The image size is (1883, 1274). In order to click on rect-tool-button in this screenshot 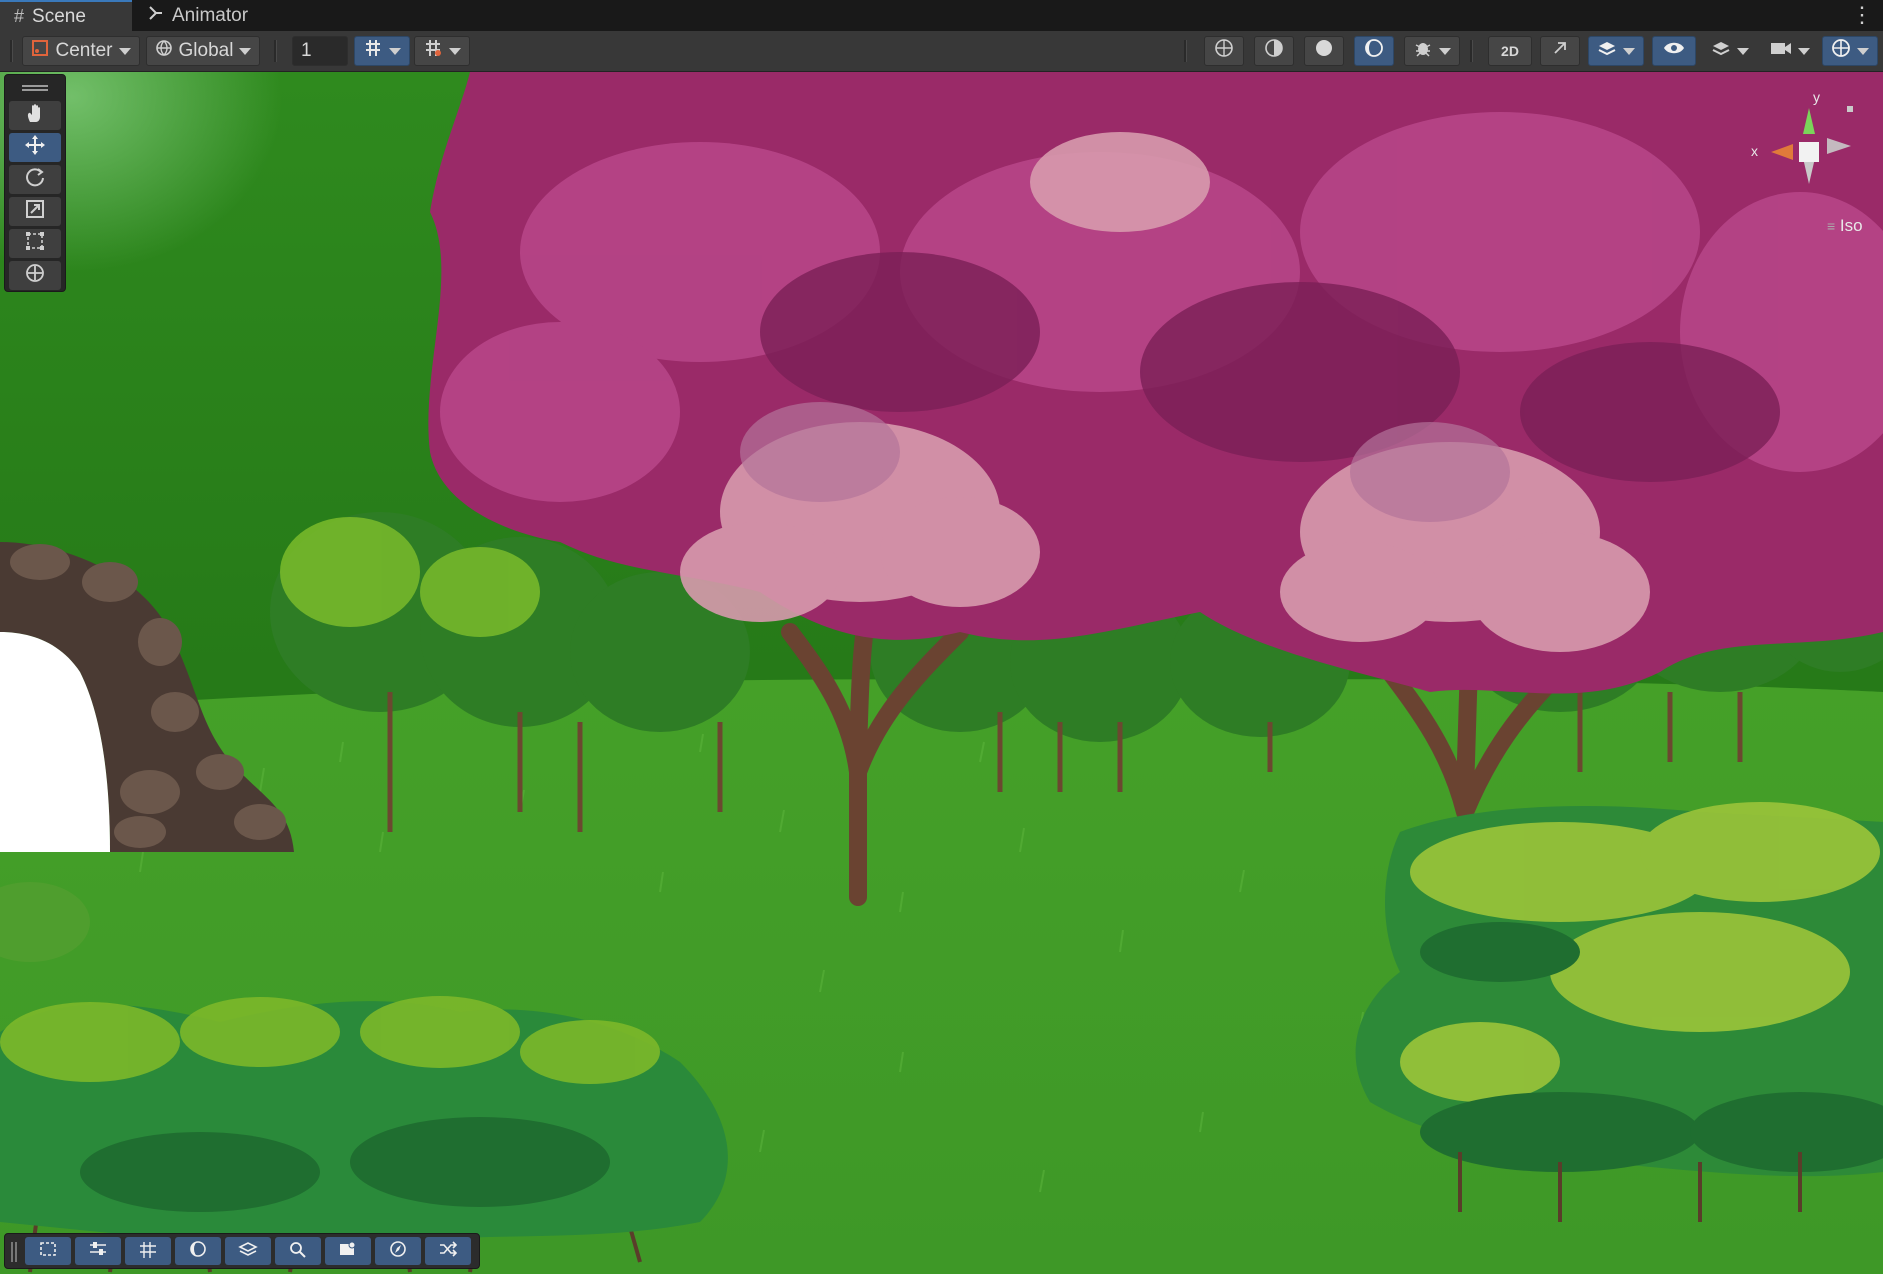, I will do `click(35, 243)`.